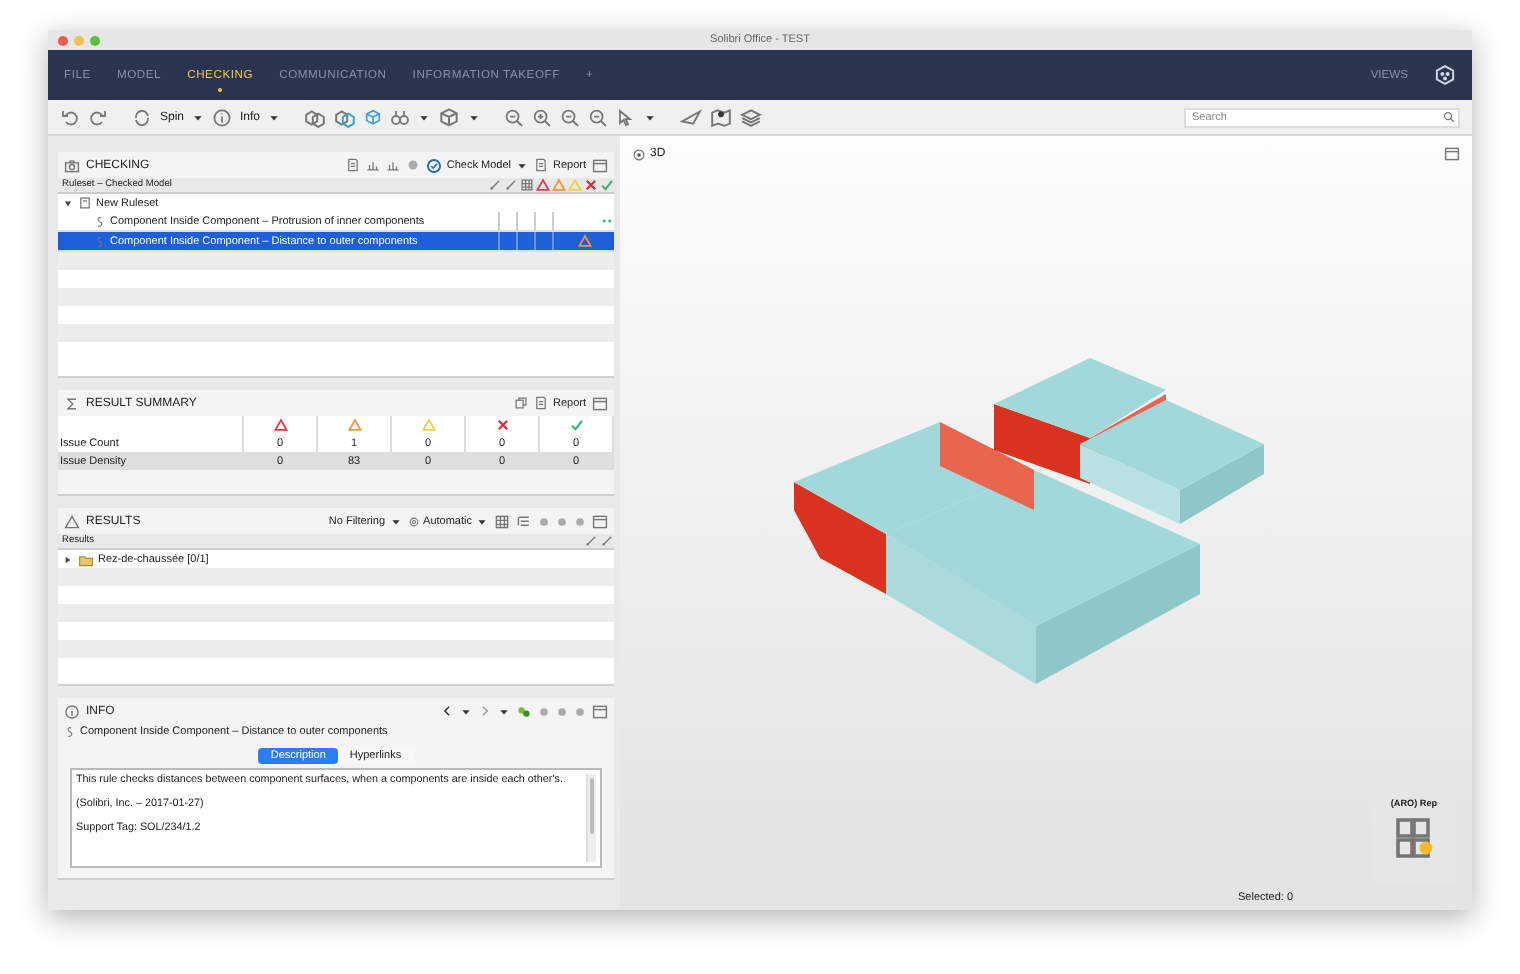  I want to click on document-icon, so click(353, 165).